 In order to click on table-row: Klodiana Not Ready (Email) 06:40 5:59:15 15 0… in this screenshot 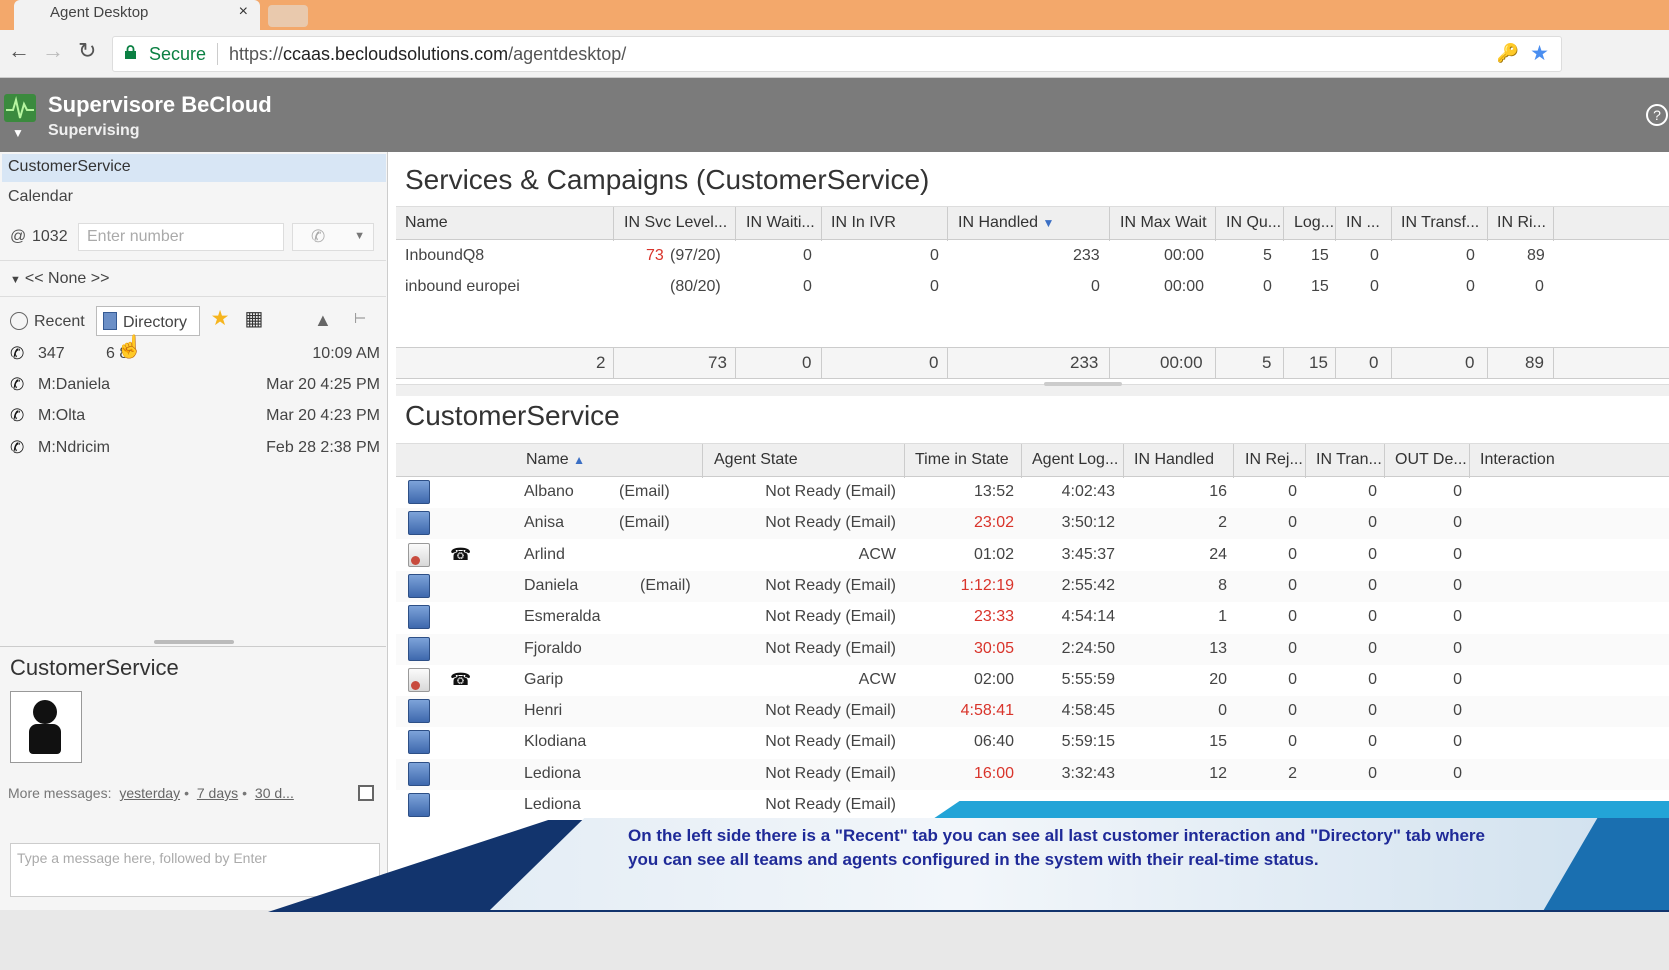, I will do `click(1032, 742)`.